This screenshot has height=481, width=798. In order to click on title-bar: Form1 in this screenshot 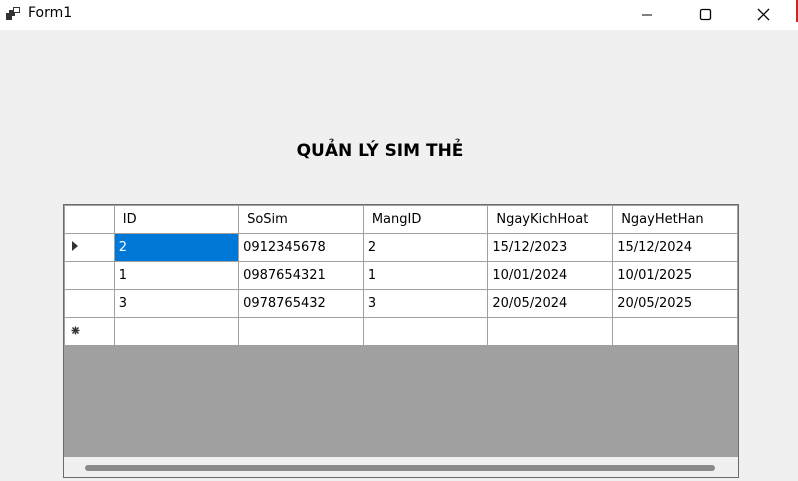, I will do `click(399, 15)`.